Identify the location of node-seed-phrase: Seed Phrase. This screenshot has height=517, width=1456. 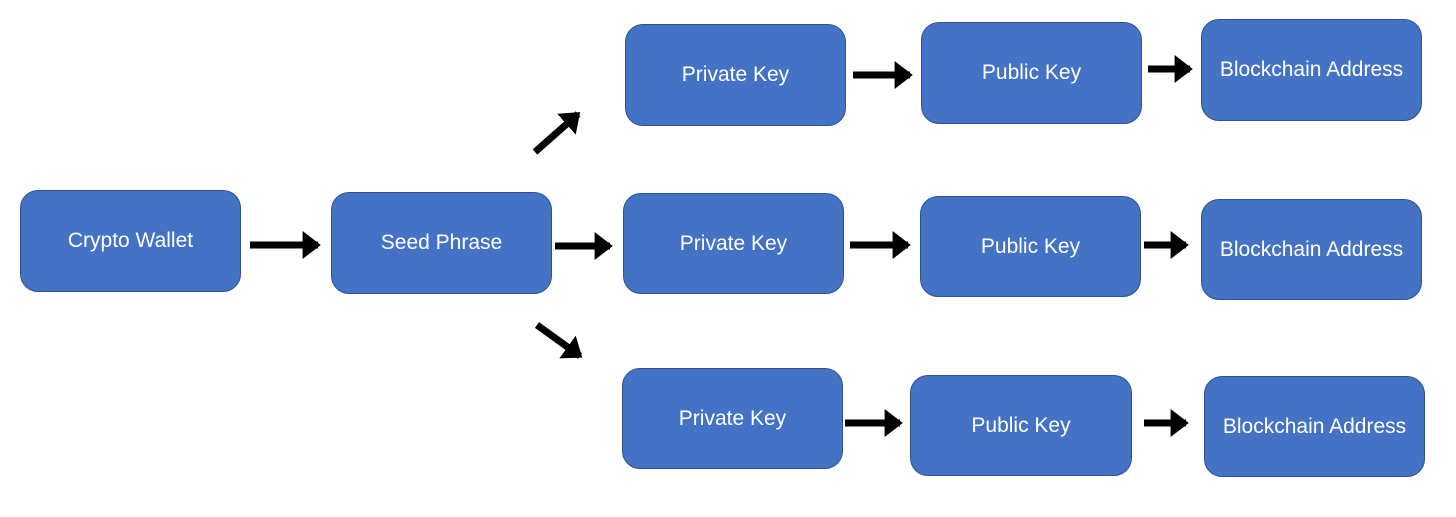
(441, 243).